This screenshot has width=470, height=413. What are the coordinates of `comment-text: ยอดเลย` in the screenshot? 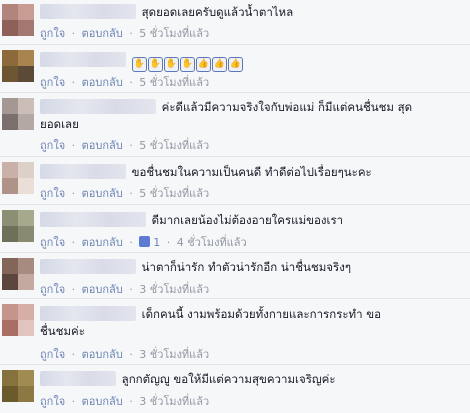 It's located at (59, 124).